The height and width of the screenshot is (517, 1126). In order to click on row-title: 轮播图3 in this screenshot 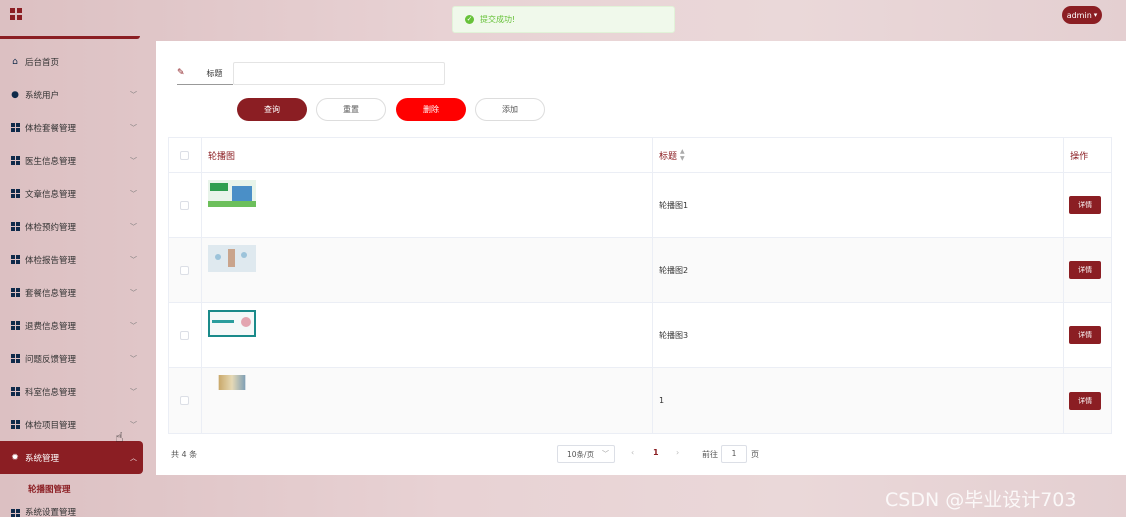, I will do `click(859, 335)`.